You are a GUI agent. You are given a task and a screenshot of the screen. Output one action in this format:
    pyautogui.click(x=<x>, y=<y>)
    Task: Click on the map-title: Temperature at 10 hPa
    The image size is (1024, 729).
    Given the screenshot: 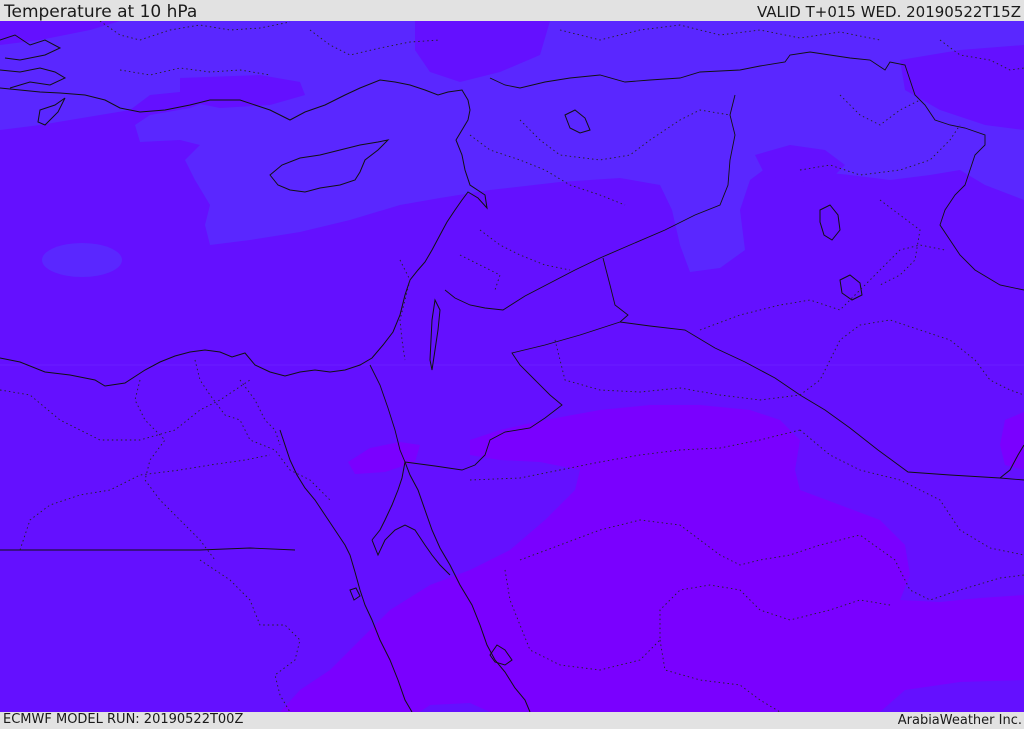 What is the action you would take?
    pyautogui.click(x=101, y=12)
    